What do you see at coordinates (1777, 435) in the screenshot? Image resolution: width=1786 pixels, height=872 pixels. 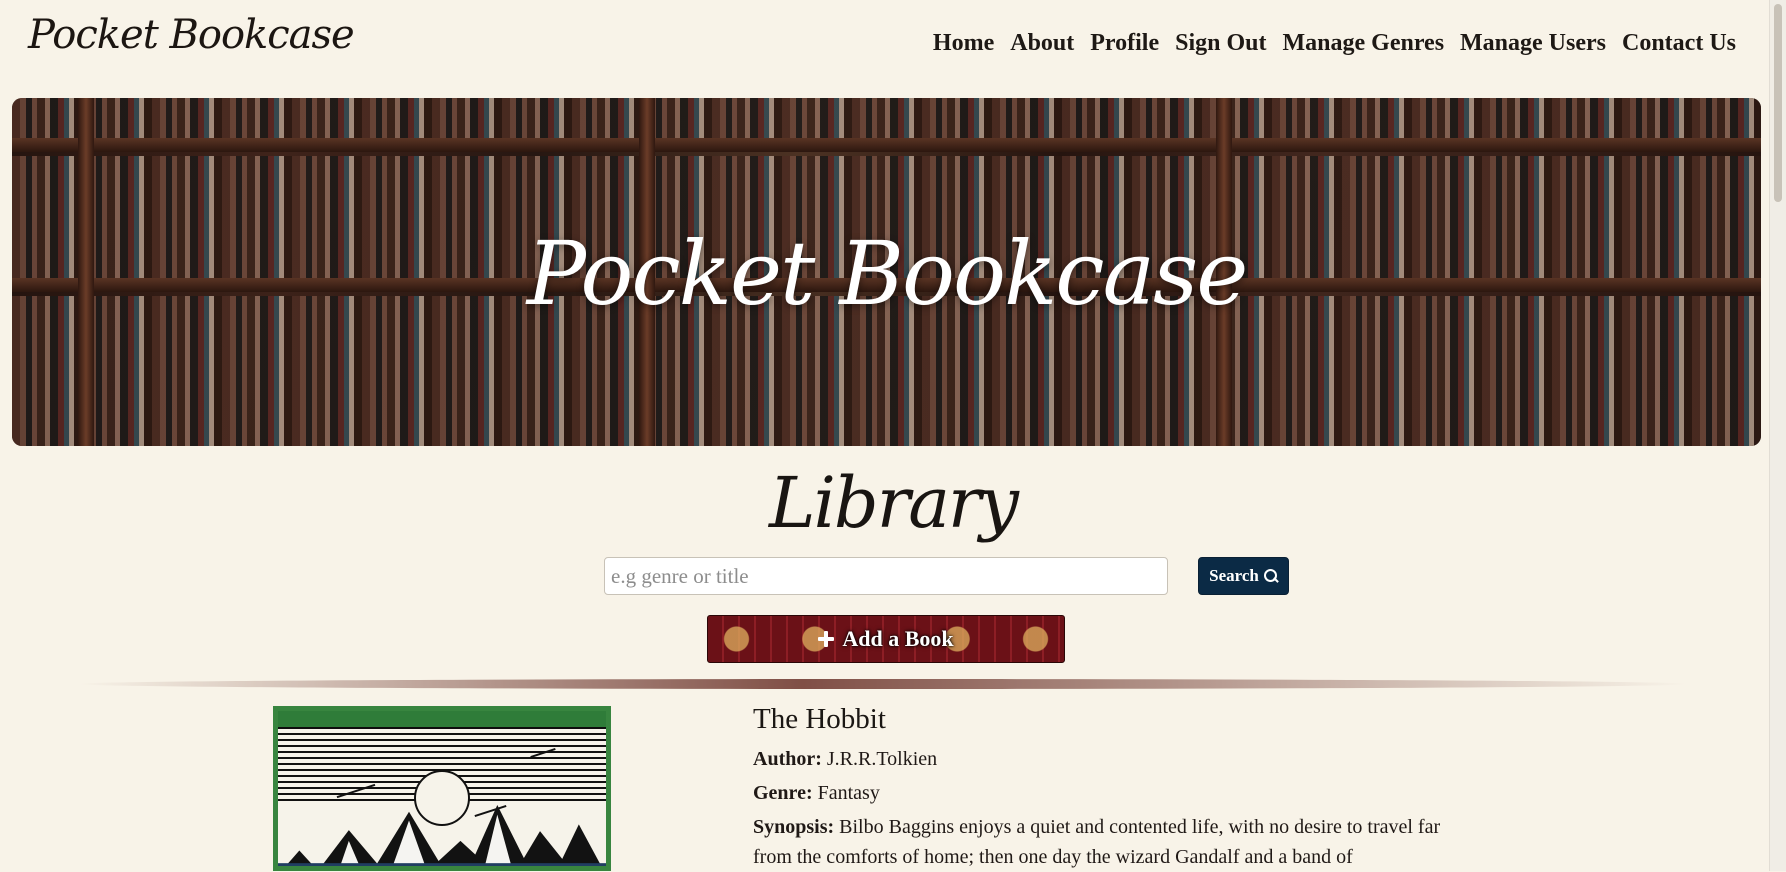 I see `vertical-scrollbar` at bounding box center [1777, 435].